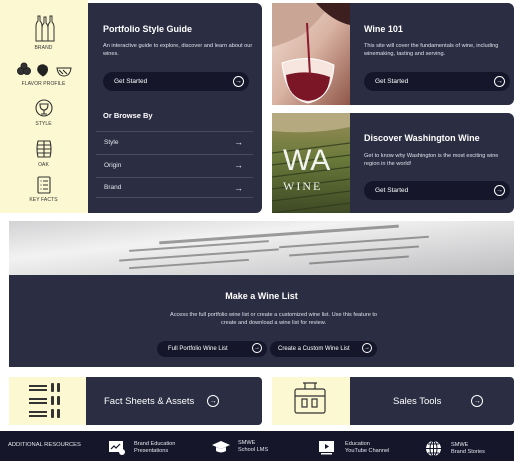 The image size is (514, 461). Describe the element at coordinates (43, 149) in the screenshot. I see `barrel-icon` at that location.